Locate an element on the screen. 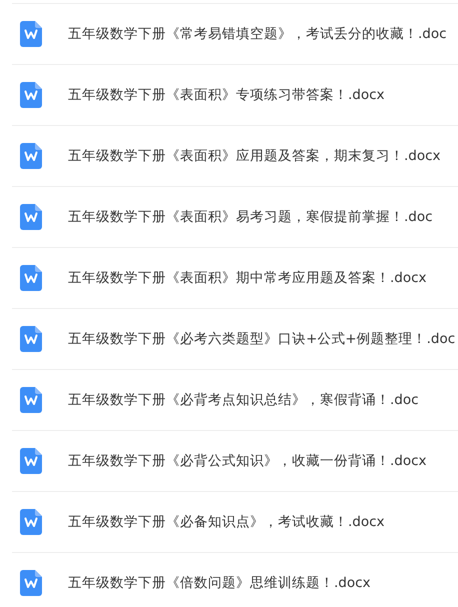  file-name: 五年级数学下册《倍数问题》思维训练题！.docx is located at coordinates (219, 583).